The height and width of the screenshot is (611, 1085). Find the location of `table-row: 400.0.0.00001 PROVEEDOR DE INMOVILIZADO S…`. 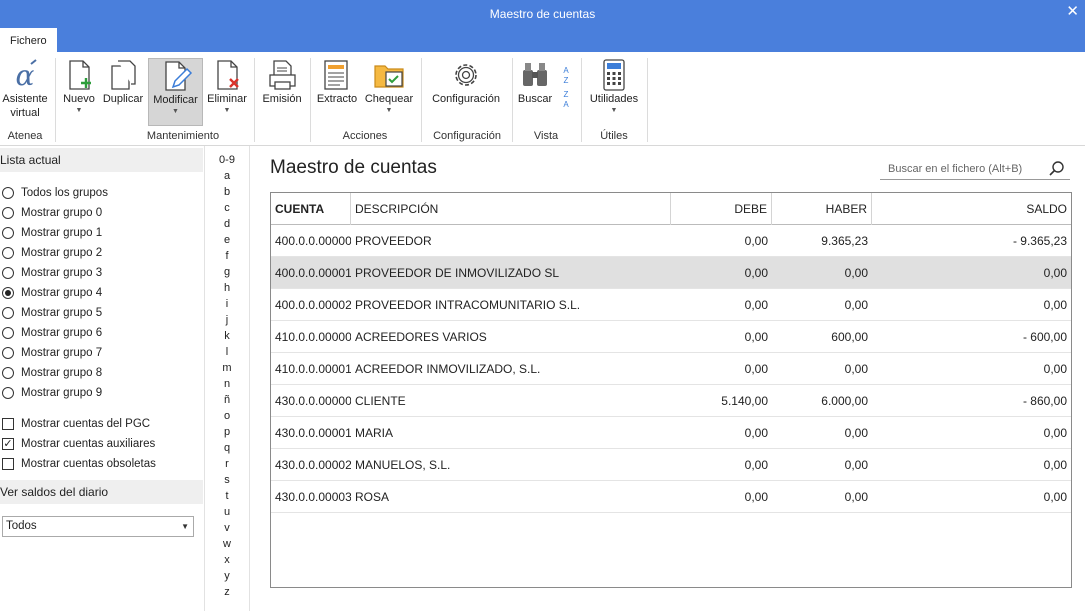

table-row: 400.0.0.00001 PROVEEDOR DE INMOVILIZADO S… is located at coordinates (671, 273).